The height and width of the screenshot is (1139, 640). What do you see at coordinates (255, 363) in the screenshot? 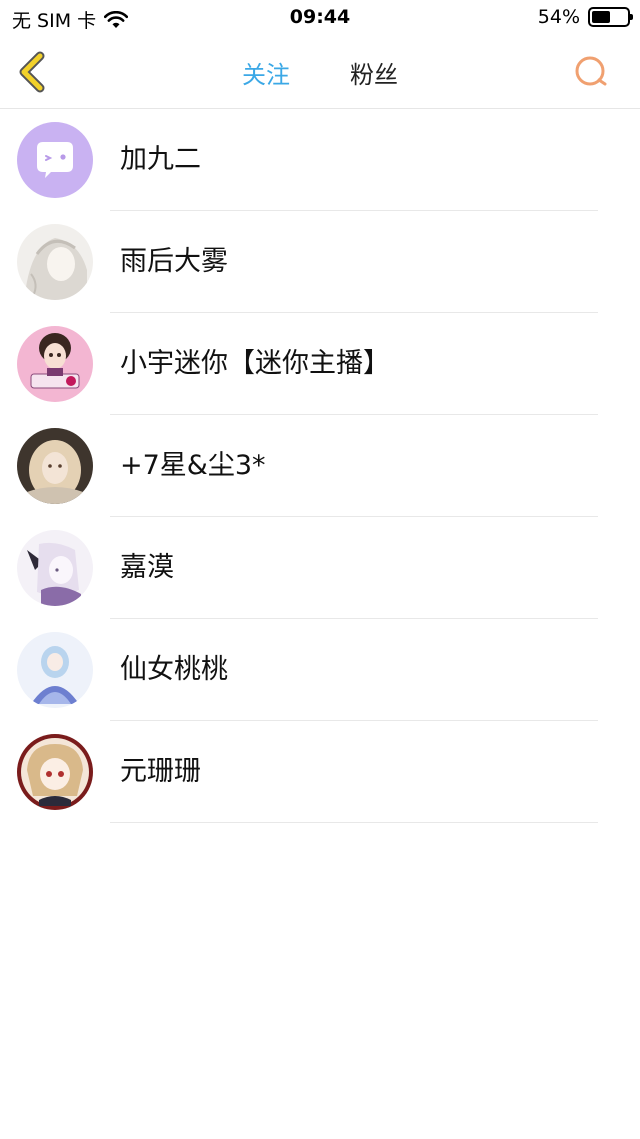
I see `user-name: 小宇迷你【迷你主播】` at bounding box center [255, 363].